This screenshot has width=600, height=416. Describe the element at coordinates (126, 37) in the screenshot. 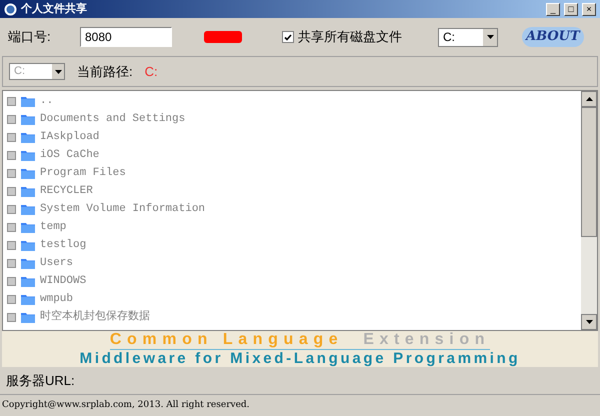

I see `port-input: 8080` at that location.